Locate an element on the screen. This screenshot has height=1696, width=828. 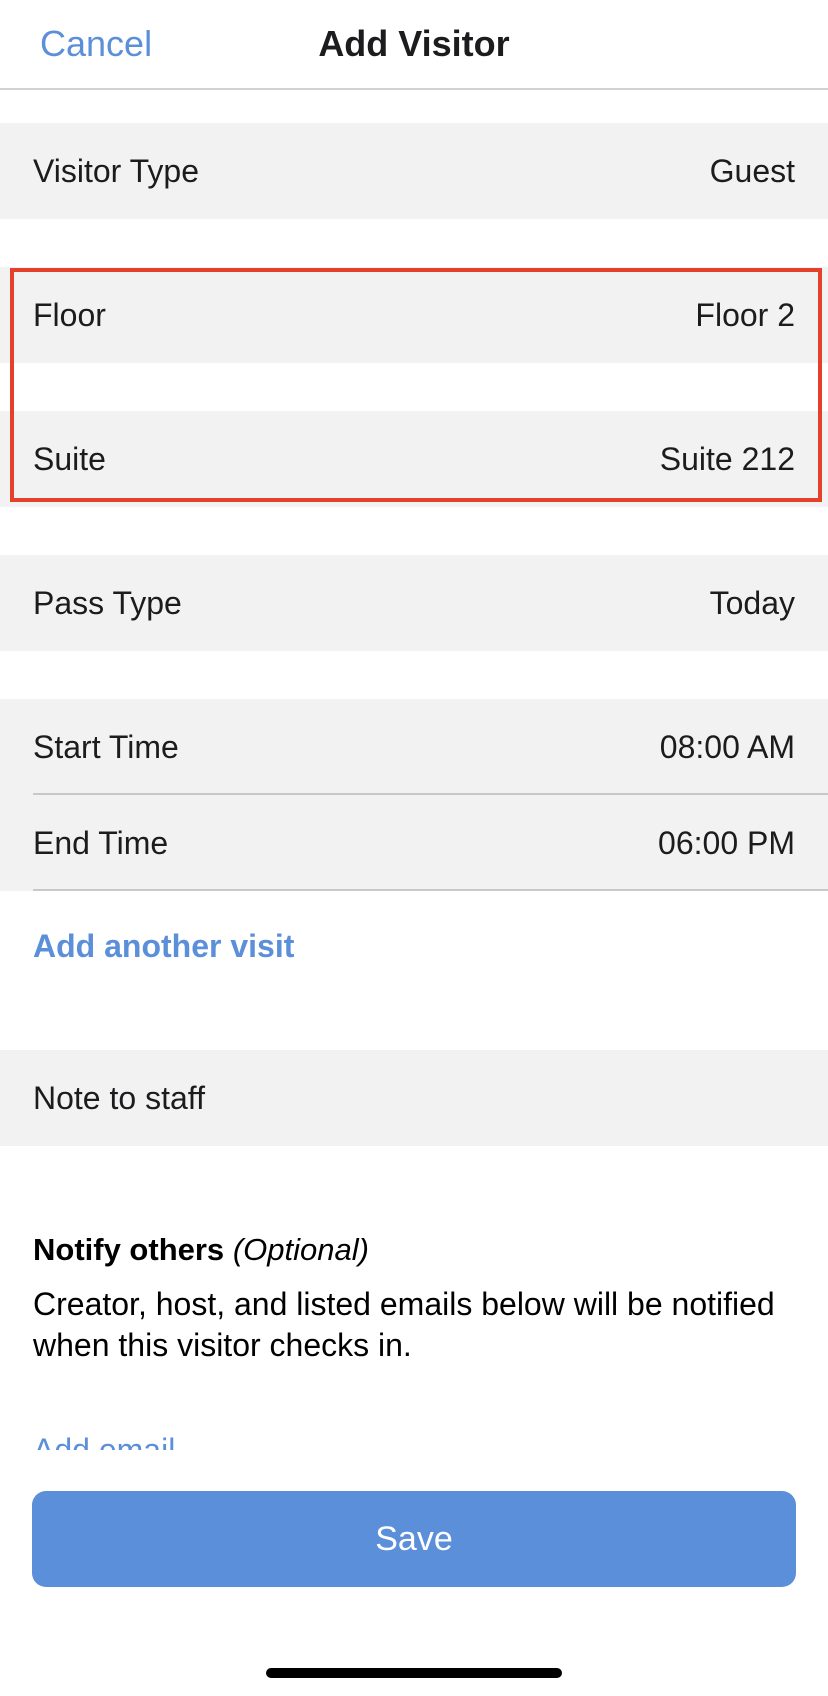
start-time-row: Start Time 08:00 AM is located at coordinates (414, 747).